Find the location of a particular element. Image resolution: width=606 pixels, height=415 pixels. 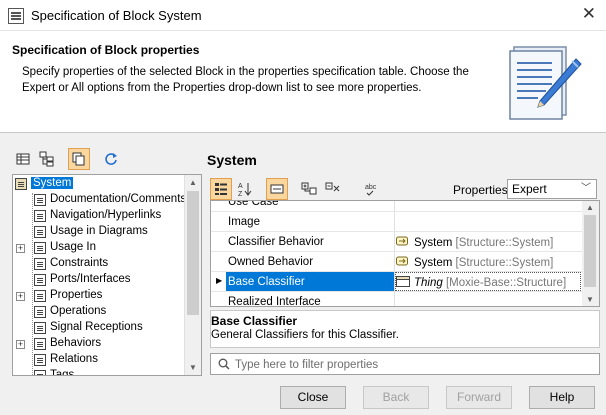

tree-item: Operations is located at coordinates (100, 312).